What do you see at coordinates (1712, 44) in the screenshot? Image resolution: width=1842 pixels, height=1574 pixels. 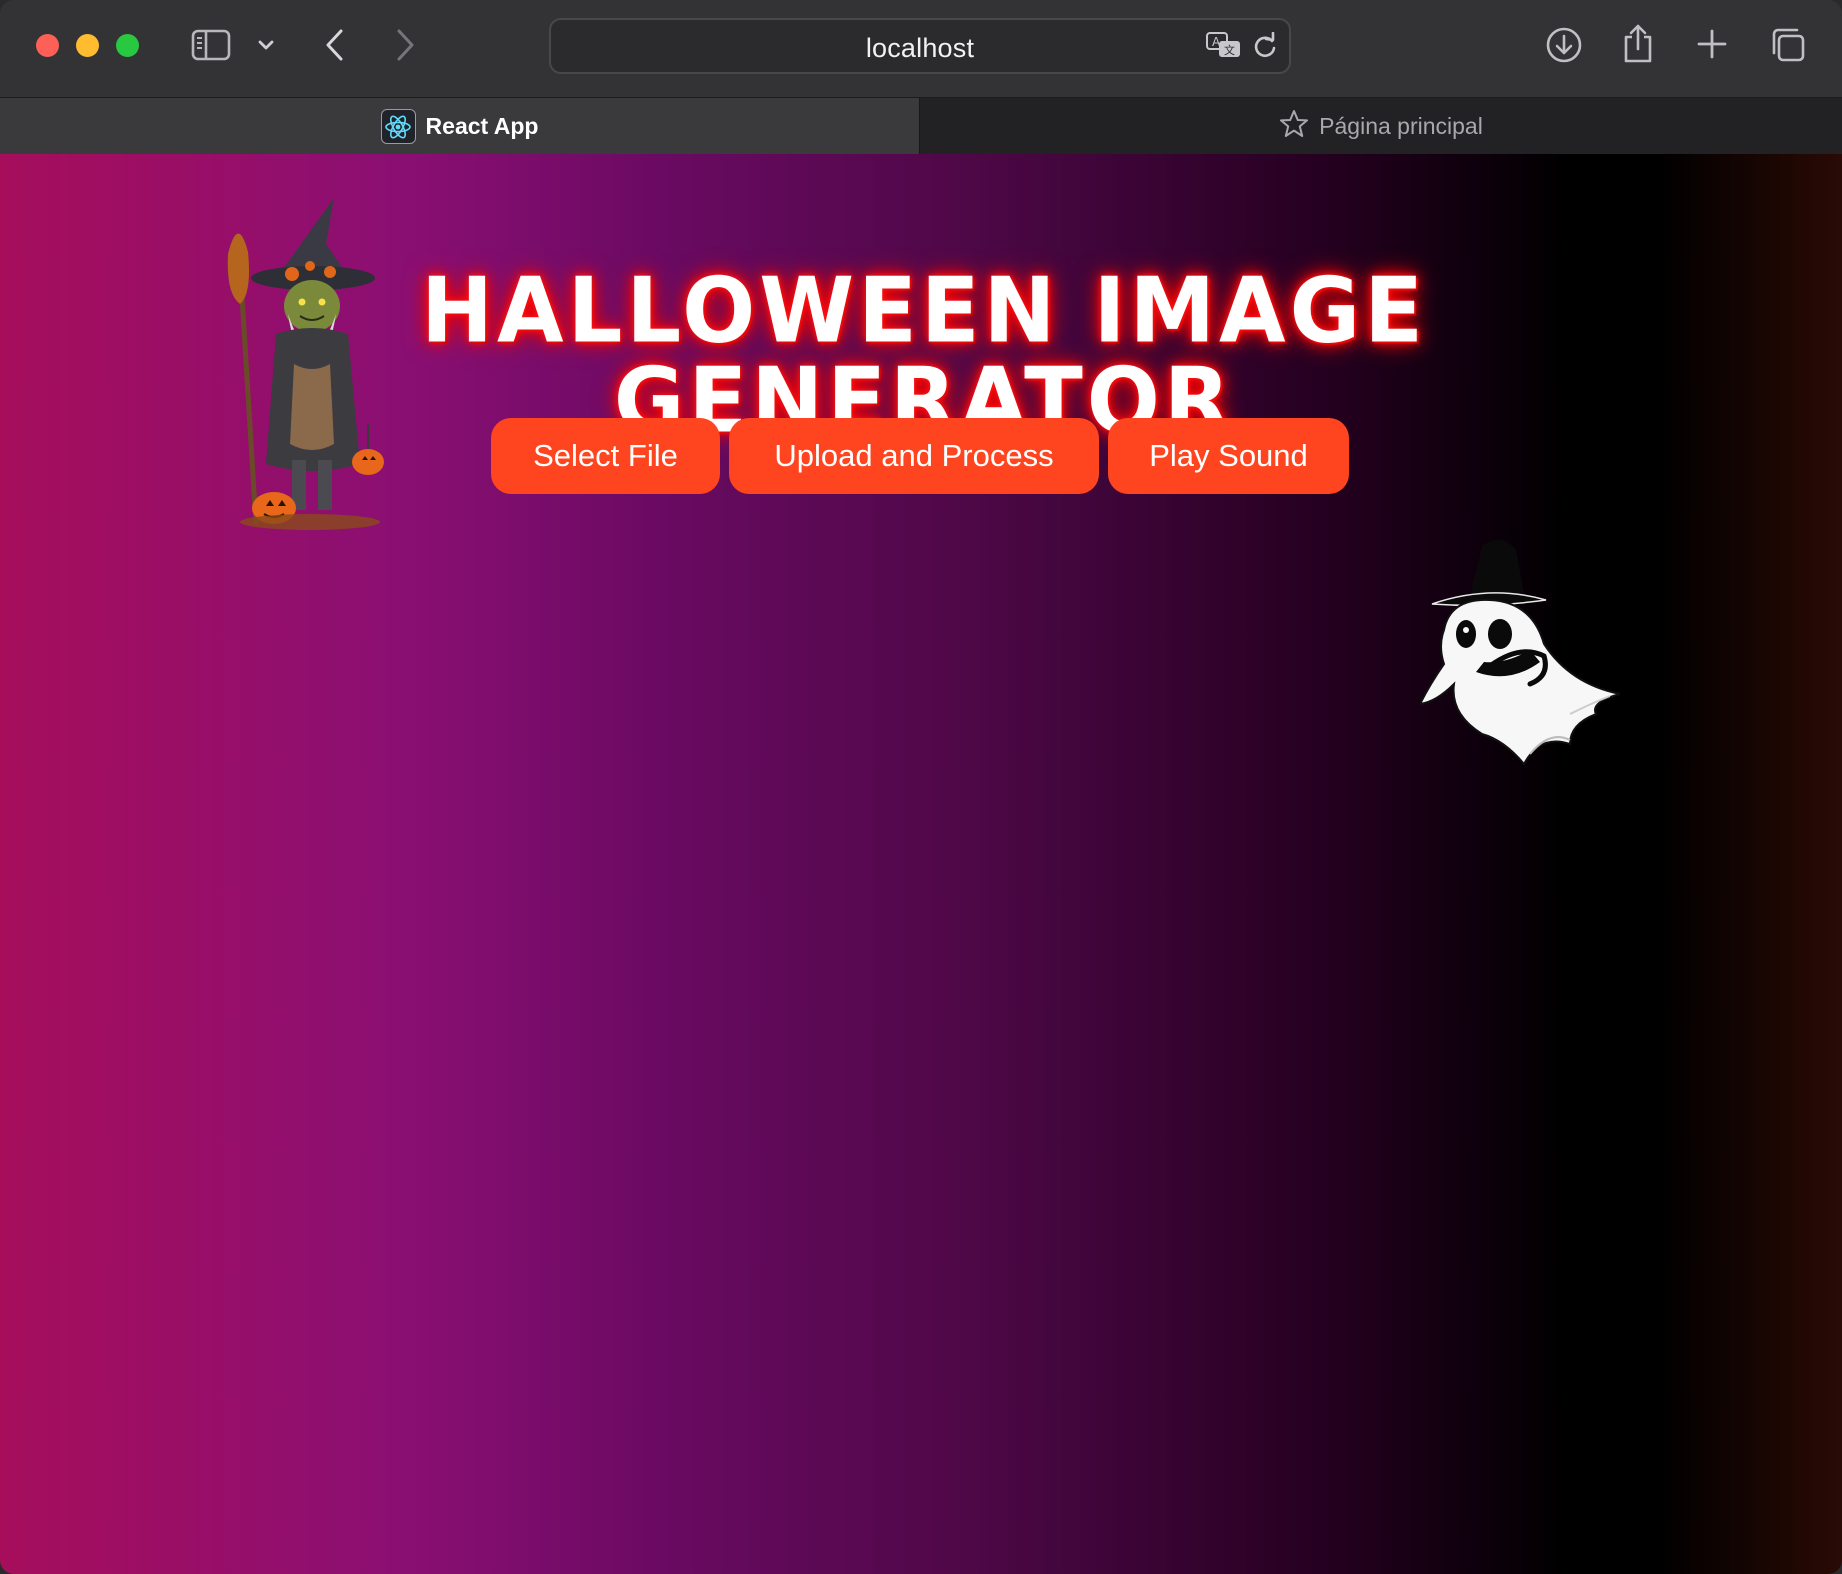 I see `new-tab-icon` at bounding box center [1712, 44].